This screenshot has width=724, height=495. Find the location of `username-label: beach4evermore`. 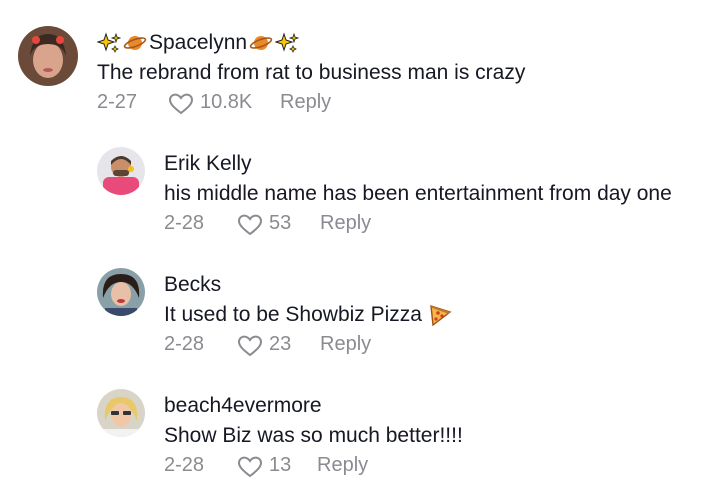

username-label: beach4evermore is located at coordinates (243, 405).